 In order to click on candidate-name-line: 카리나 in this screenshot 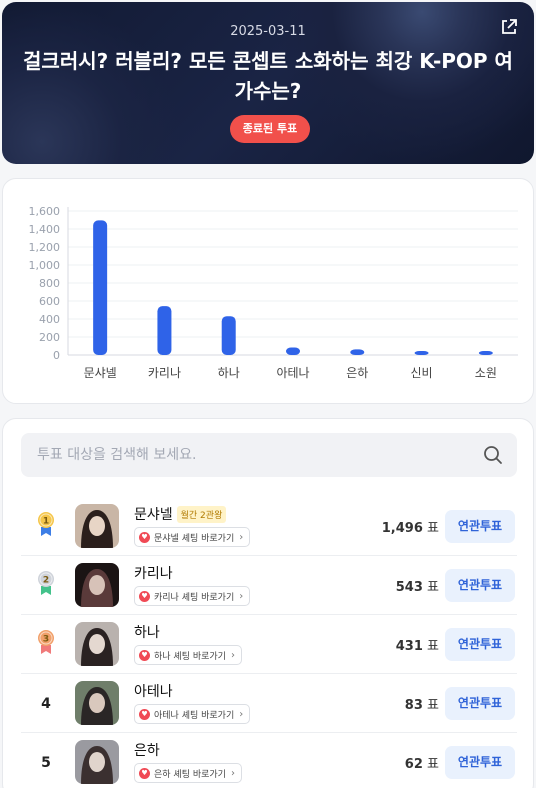, I will do `click(153, 573)`.